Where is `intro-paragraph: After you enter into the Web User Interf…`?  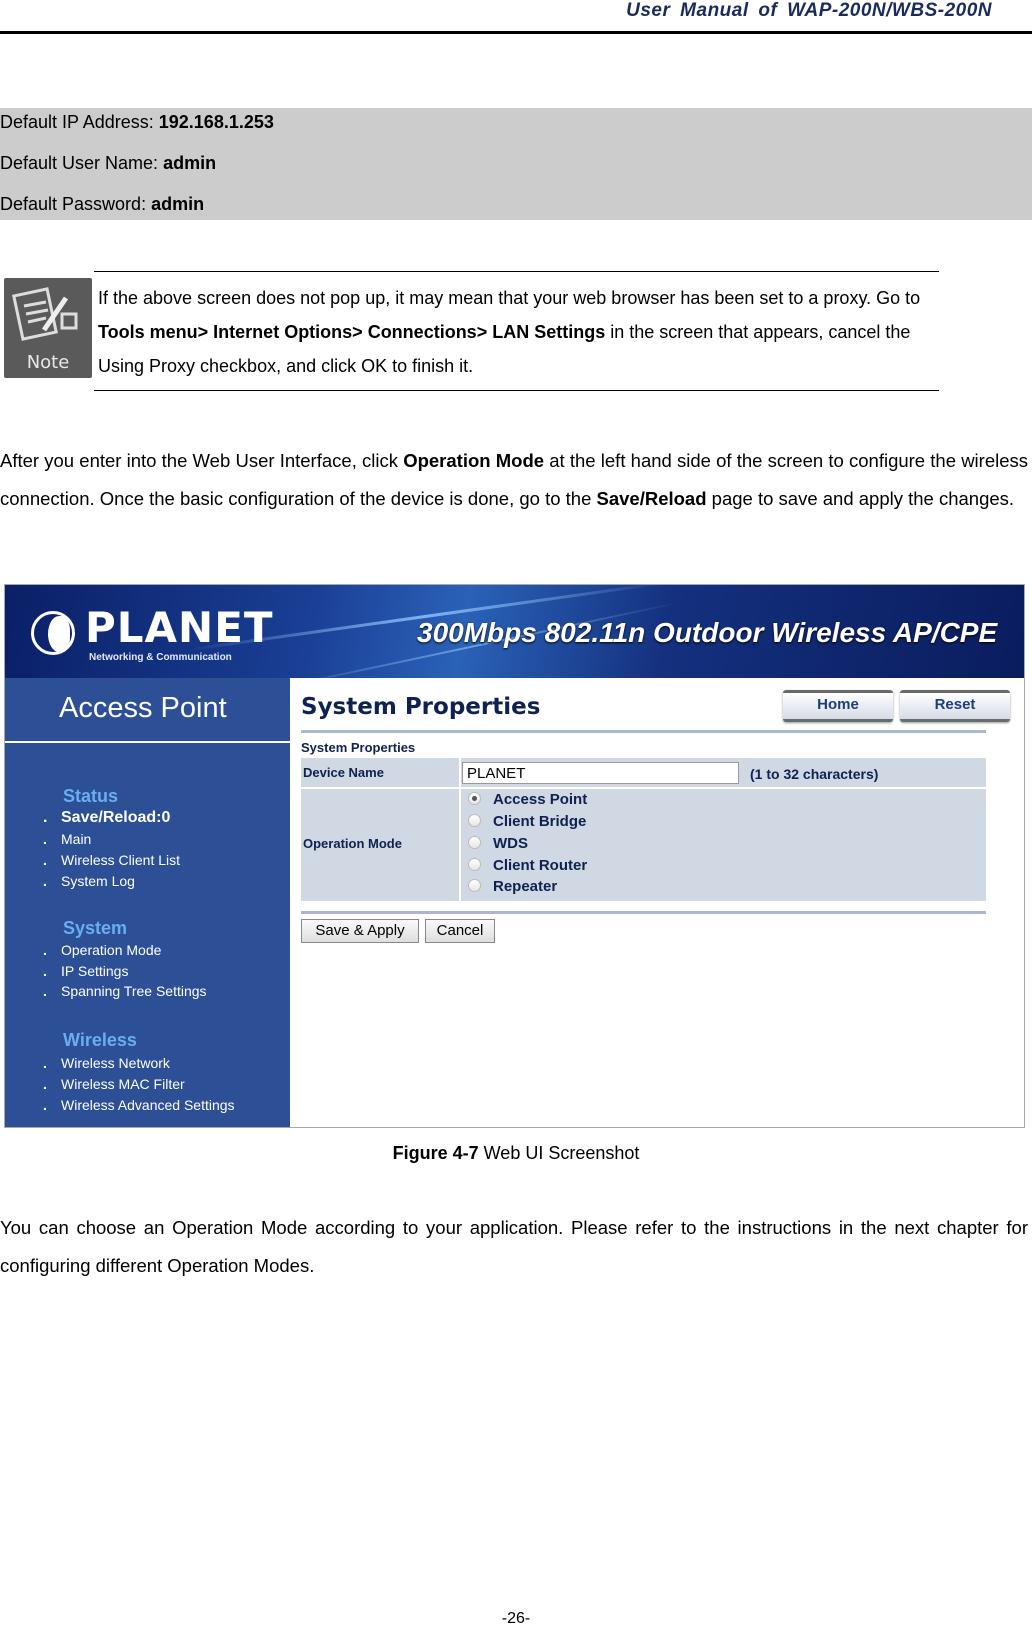
intro-paragraph: After you enter into the Web User Interf… is located at coordinates (514, 479).